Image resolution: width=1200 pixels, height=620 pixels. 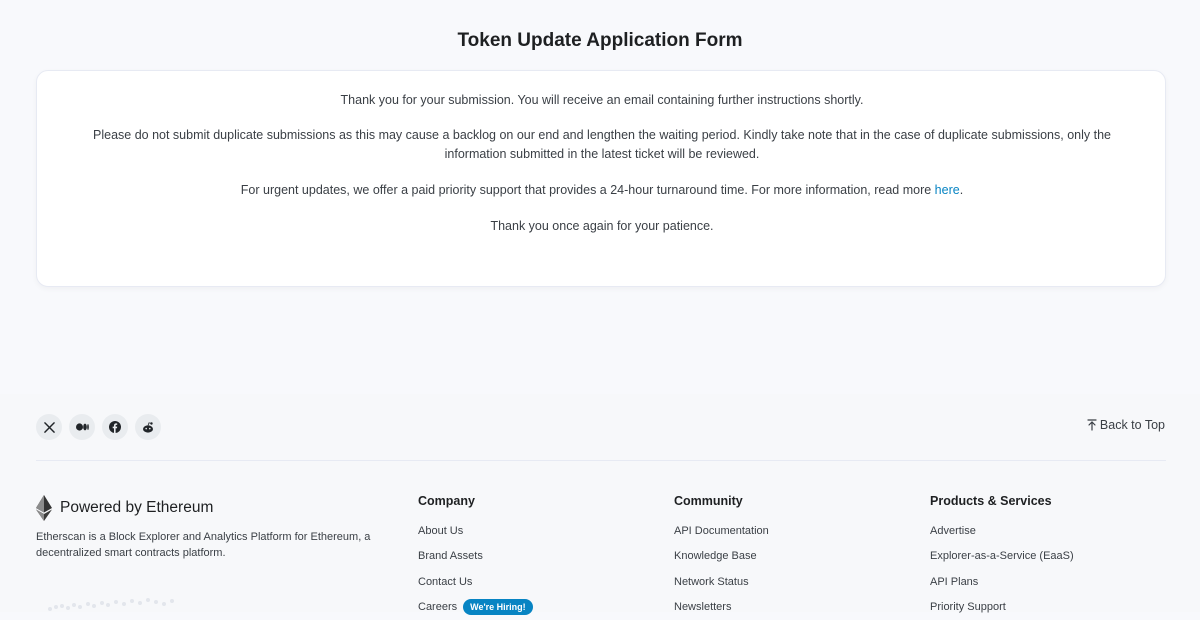 I want to click on column-heading: Products & Services, so click(x=1002, y=501).